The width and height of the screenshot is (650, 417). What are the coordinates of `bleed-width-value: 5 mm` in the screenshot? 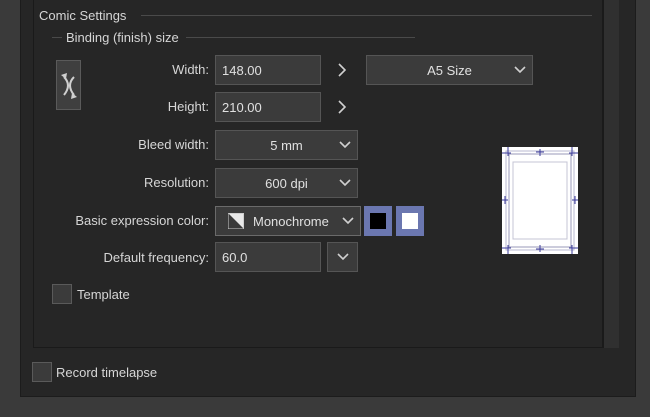 It's located at (286, 145).